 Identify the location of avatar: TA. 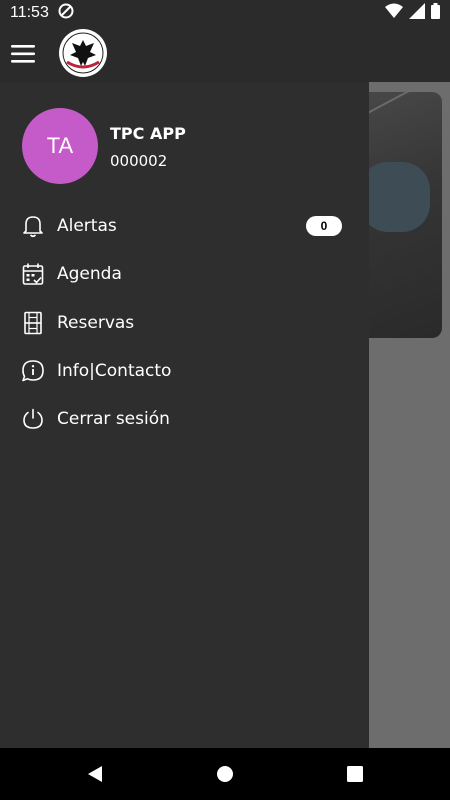
(60, 146).